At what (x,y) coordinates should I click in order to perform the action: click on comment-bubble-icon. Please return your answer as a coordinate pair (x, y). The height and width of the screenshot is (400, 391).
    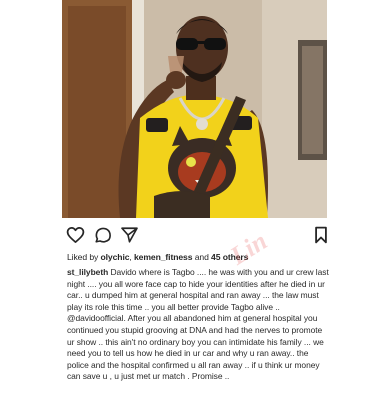
    Looking at the image, I should click on (103, 235).